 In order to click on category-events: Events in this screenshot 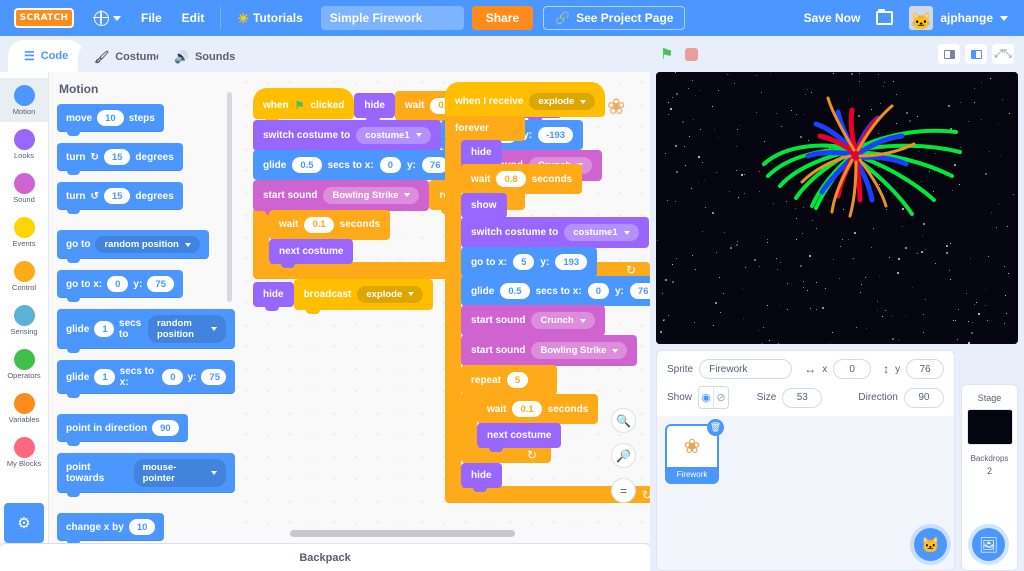, I will do `click(24, 232)`.